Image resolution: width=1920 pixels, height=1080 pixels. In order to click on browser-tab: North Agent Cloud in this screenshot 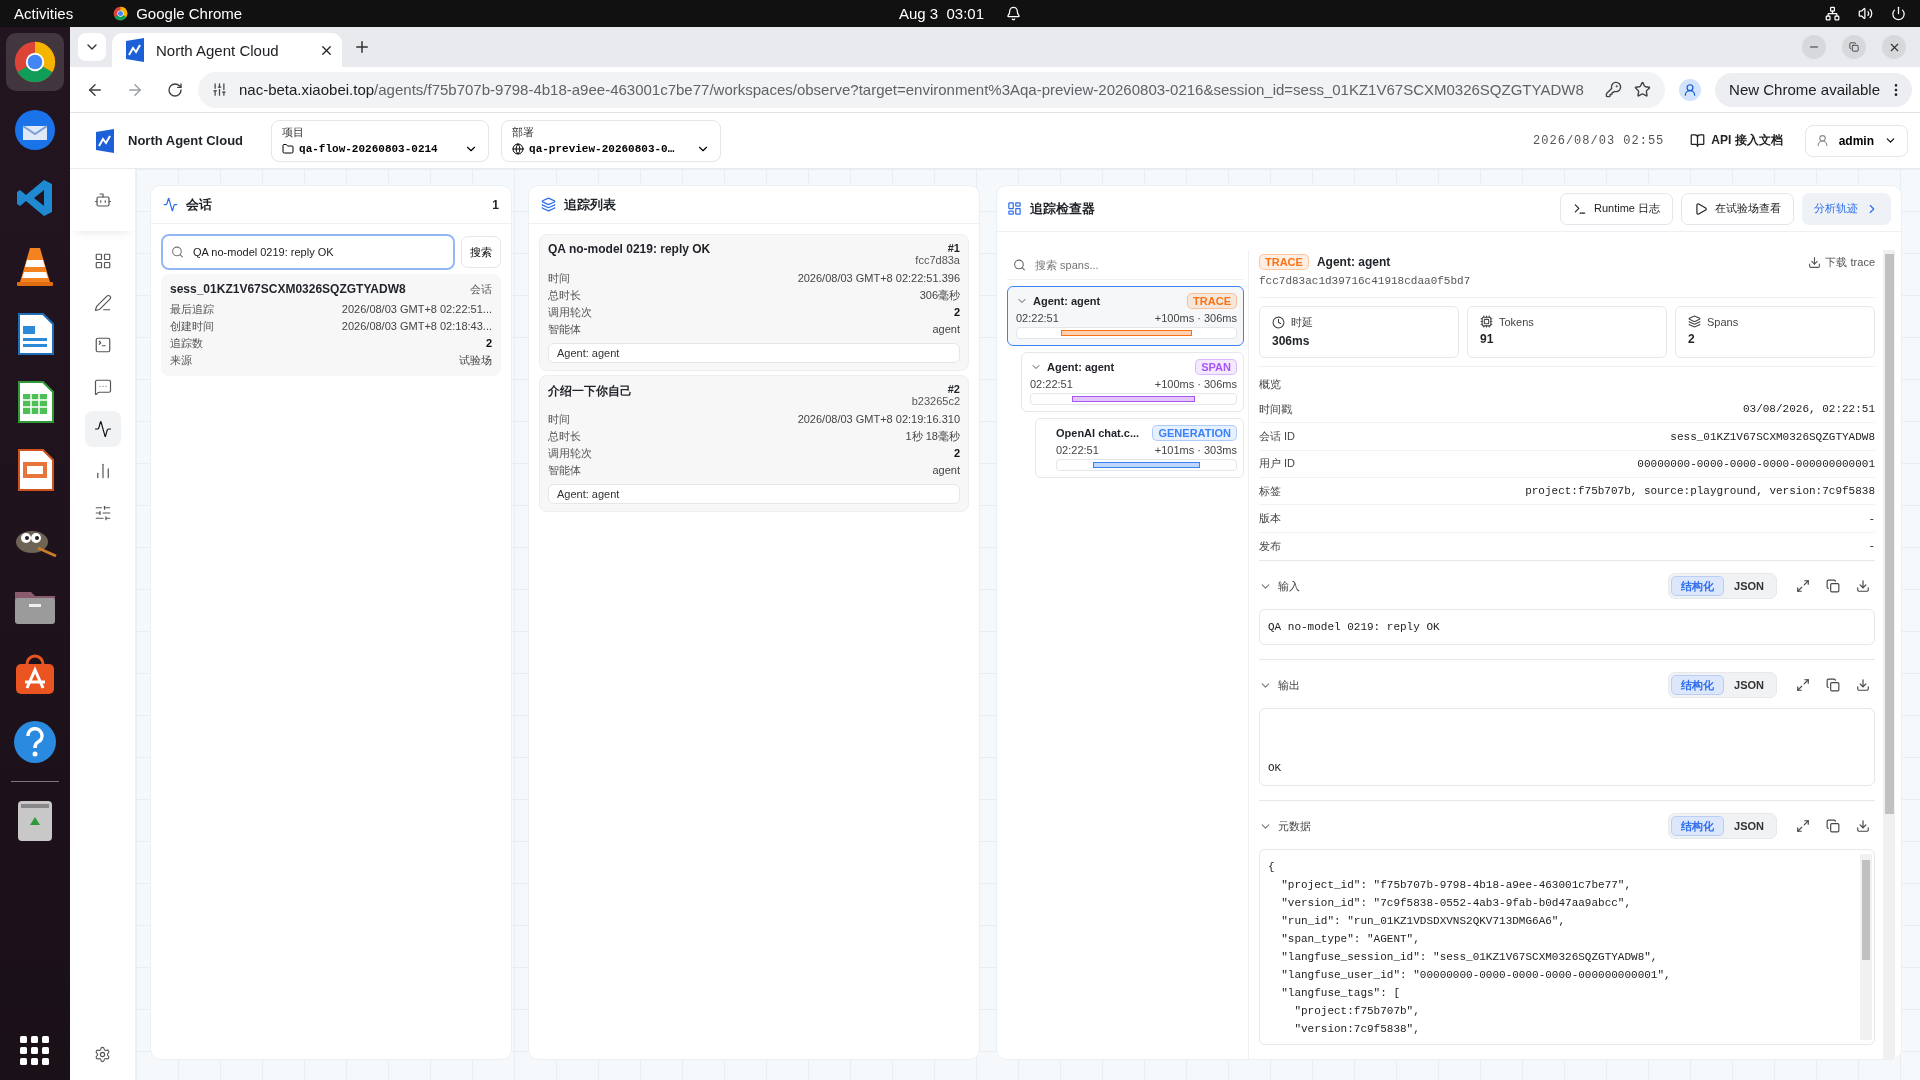, I will do `click(227, 50)`.